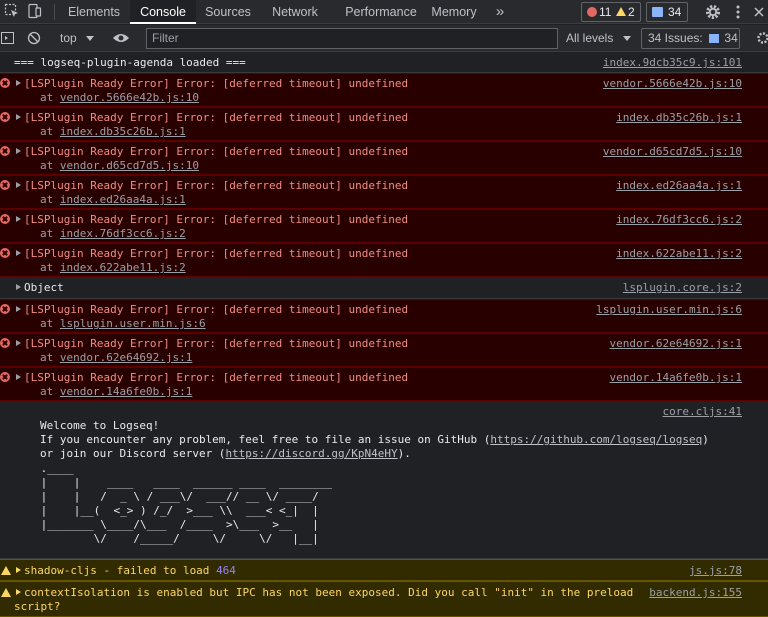 The height and width of the screenshot is (617, 768). I want to click on stack-frame: at index.622abe11.js:2, so click(113, 268).